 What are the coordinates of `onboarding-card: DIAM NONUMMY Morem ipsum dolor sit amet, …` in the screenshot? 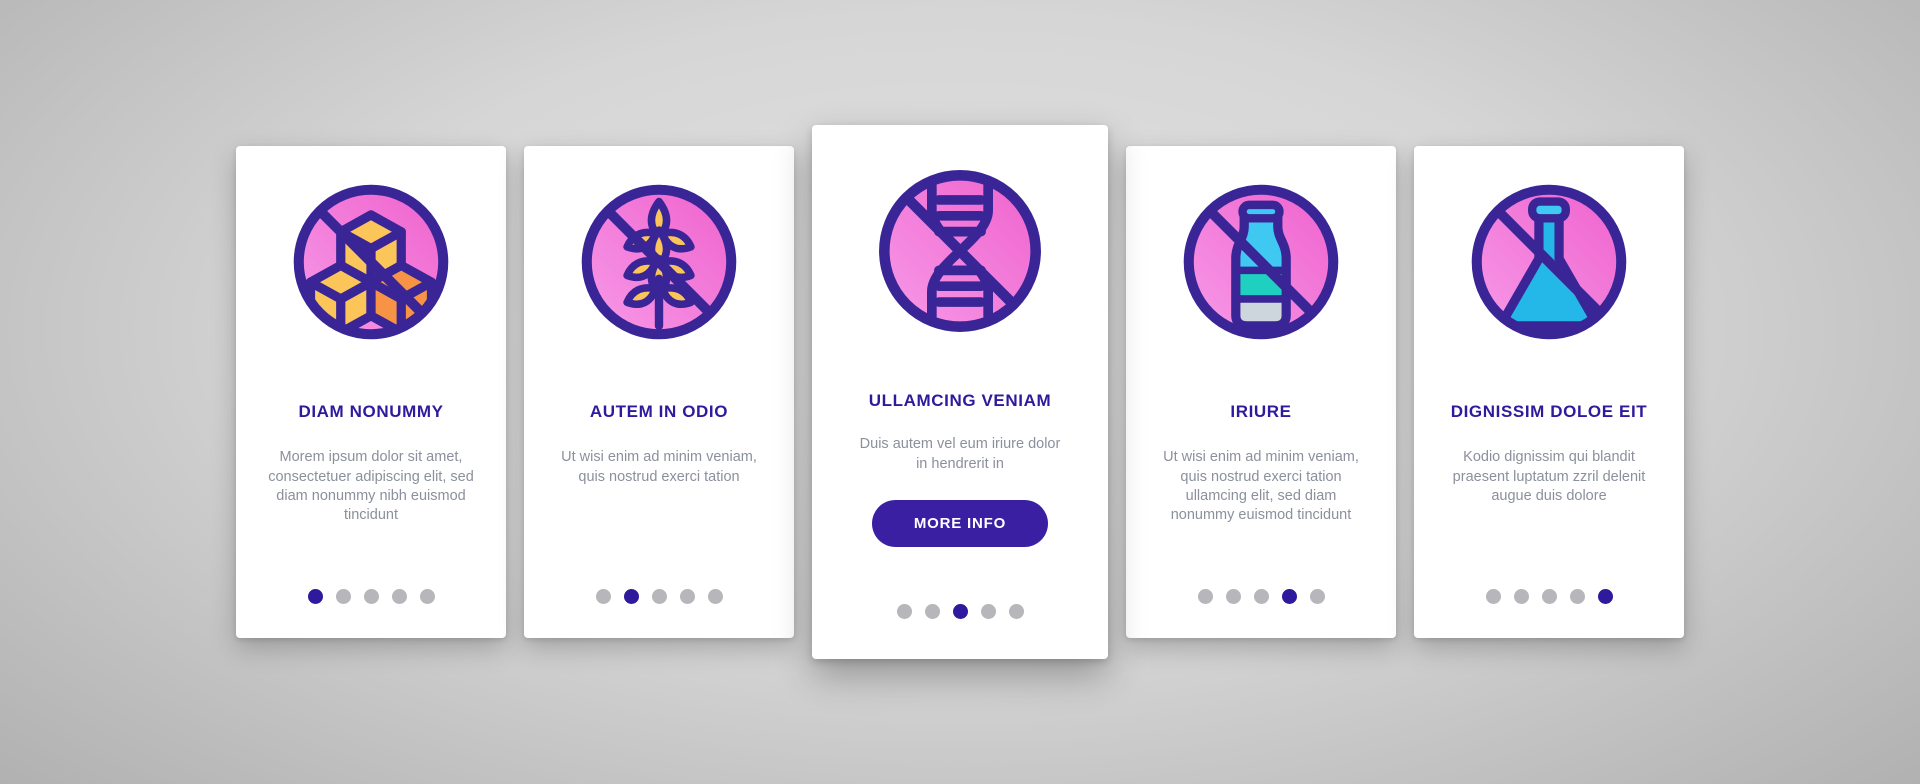 It's located at (371, 392).